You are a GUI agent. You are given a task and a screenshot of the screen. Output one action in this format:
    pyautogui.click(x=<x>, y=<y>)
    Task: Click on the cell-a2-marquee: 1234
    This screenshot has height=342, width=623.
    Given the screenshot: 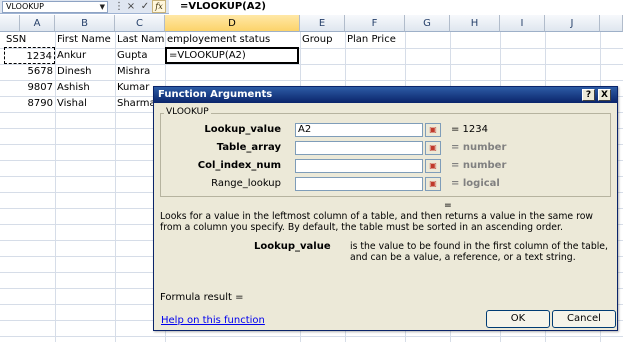 What is the action you would take?
    pyautogui.click(x=29, y=55)
    